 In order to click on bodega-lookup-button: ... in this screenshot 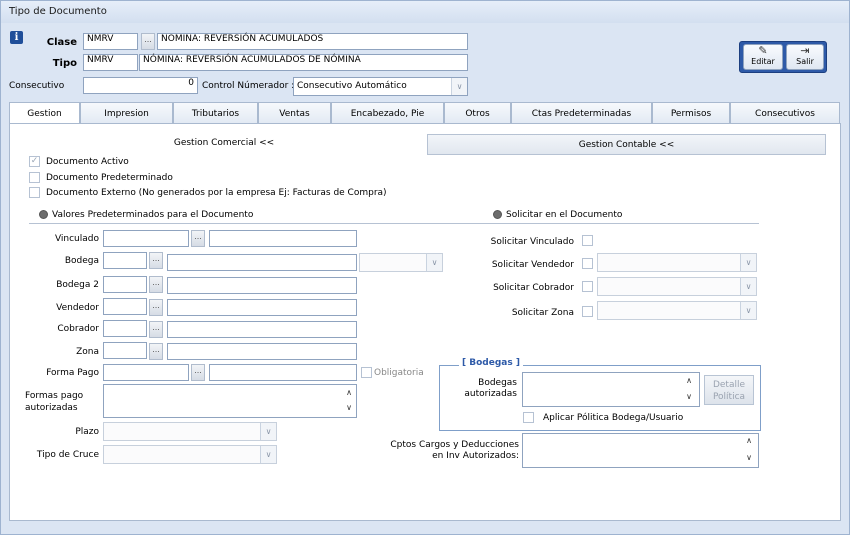, I will do `click(156, 260)`.